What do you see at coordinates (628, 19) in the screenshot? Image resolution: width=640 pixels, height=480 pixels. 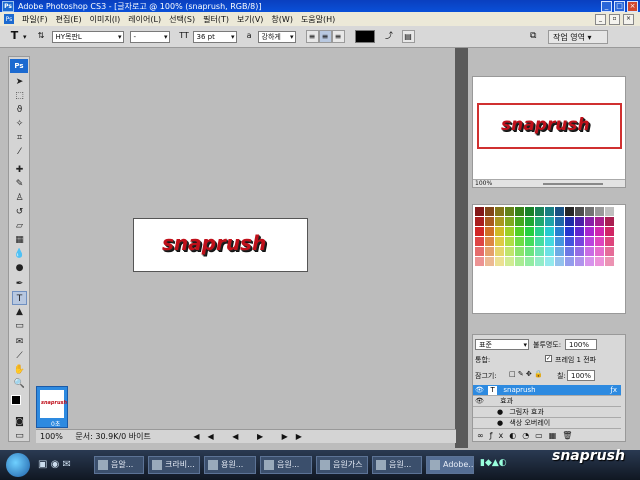 I see `doc-close-button: ×` at bounding box center [628, 19].